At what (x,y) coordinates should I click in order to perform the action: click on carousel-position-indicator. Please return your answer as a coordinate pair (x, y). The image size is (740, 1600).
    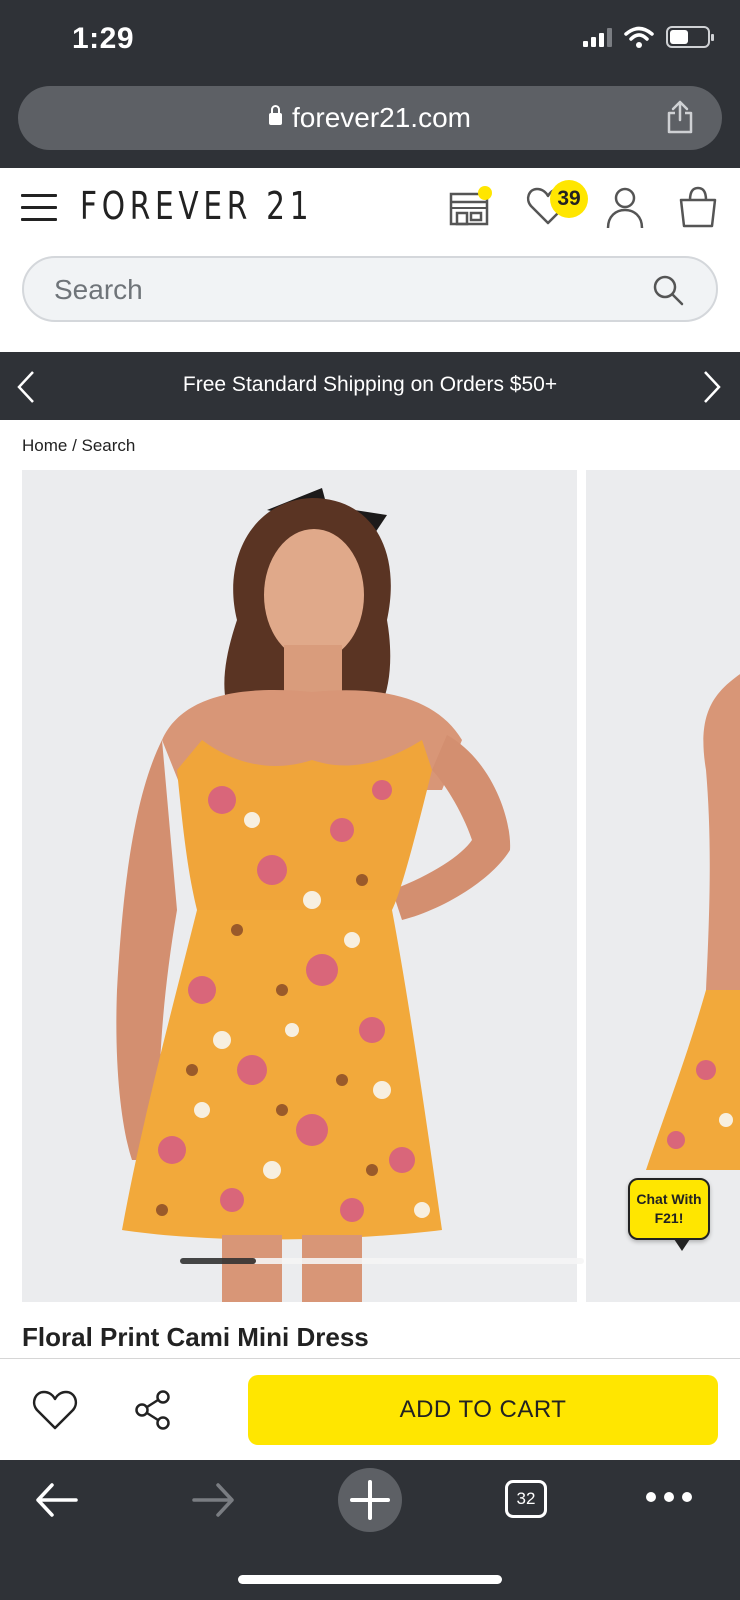
    Looking at the image, I should click on (382, 1261).